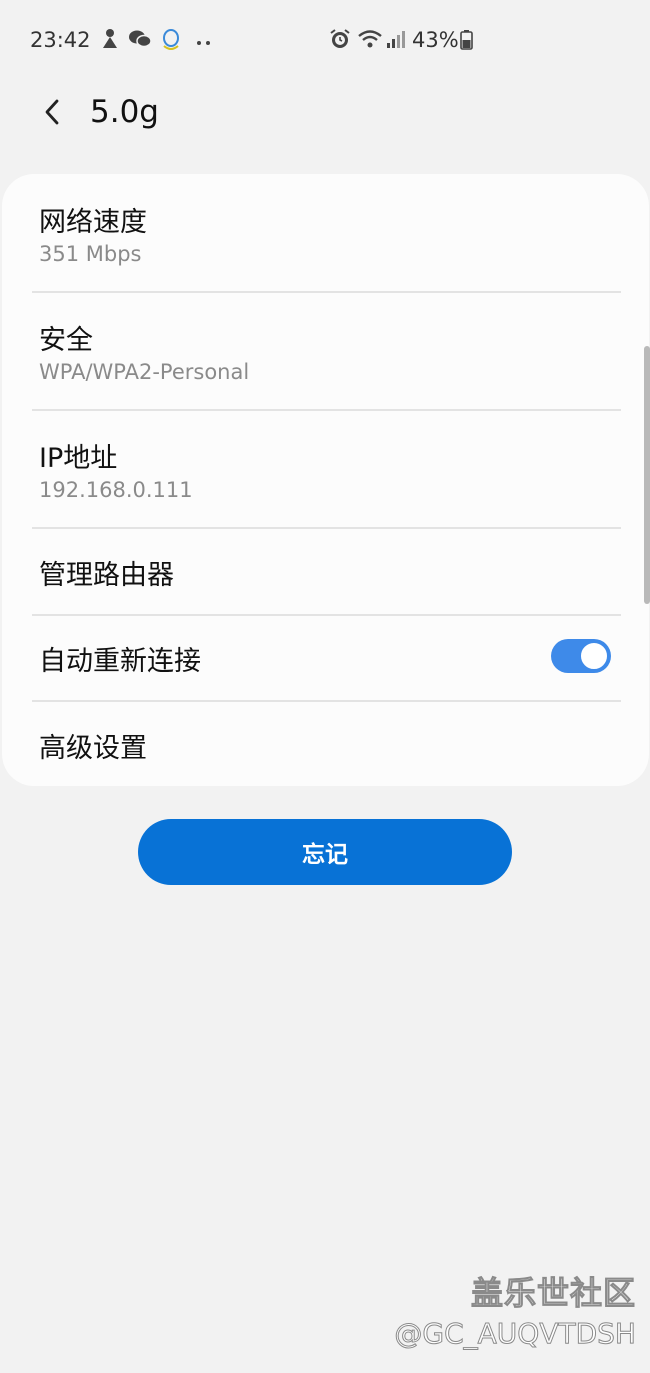  Describe the element at coordinates (106, 575) in the screenshot. I see `manage-router-label: 管理路由器` at that location.